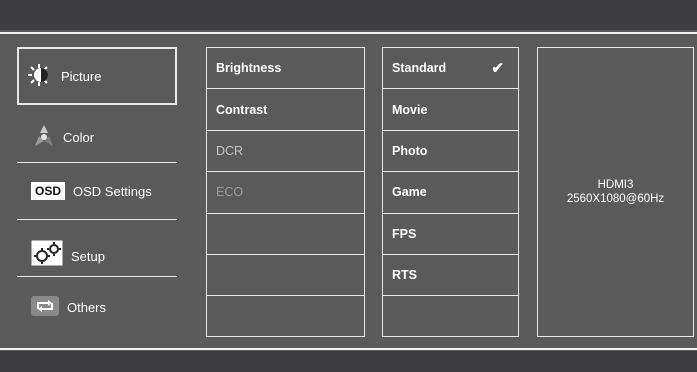  I want to click on top-bar, so click(348, 15).